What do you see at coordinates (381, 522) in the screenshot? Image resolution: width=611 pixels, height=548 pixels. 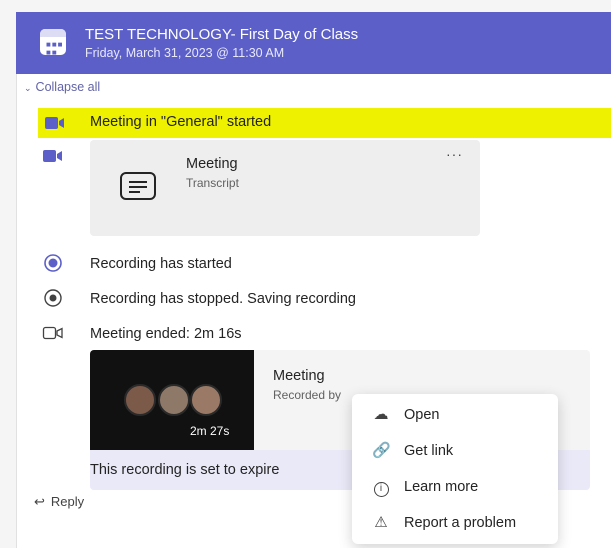 I see `warning-icon: ⚠` at bounding box center [381, 522].